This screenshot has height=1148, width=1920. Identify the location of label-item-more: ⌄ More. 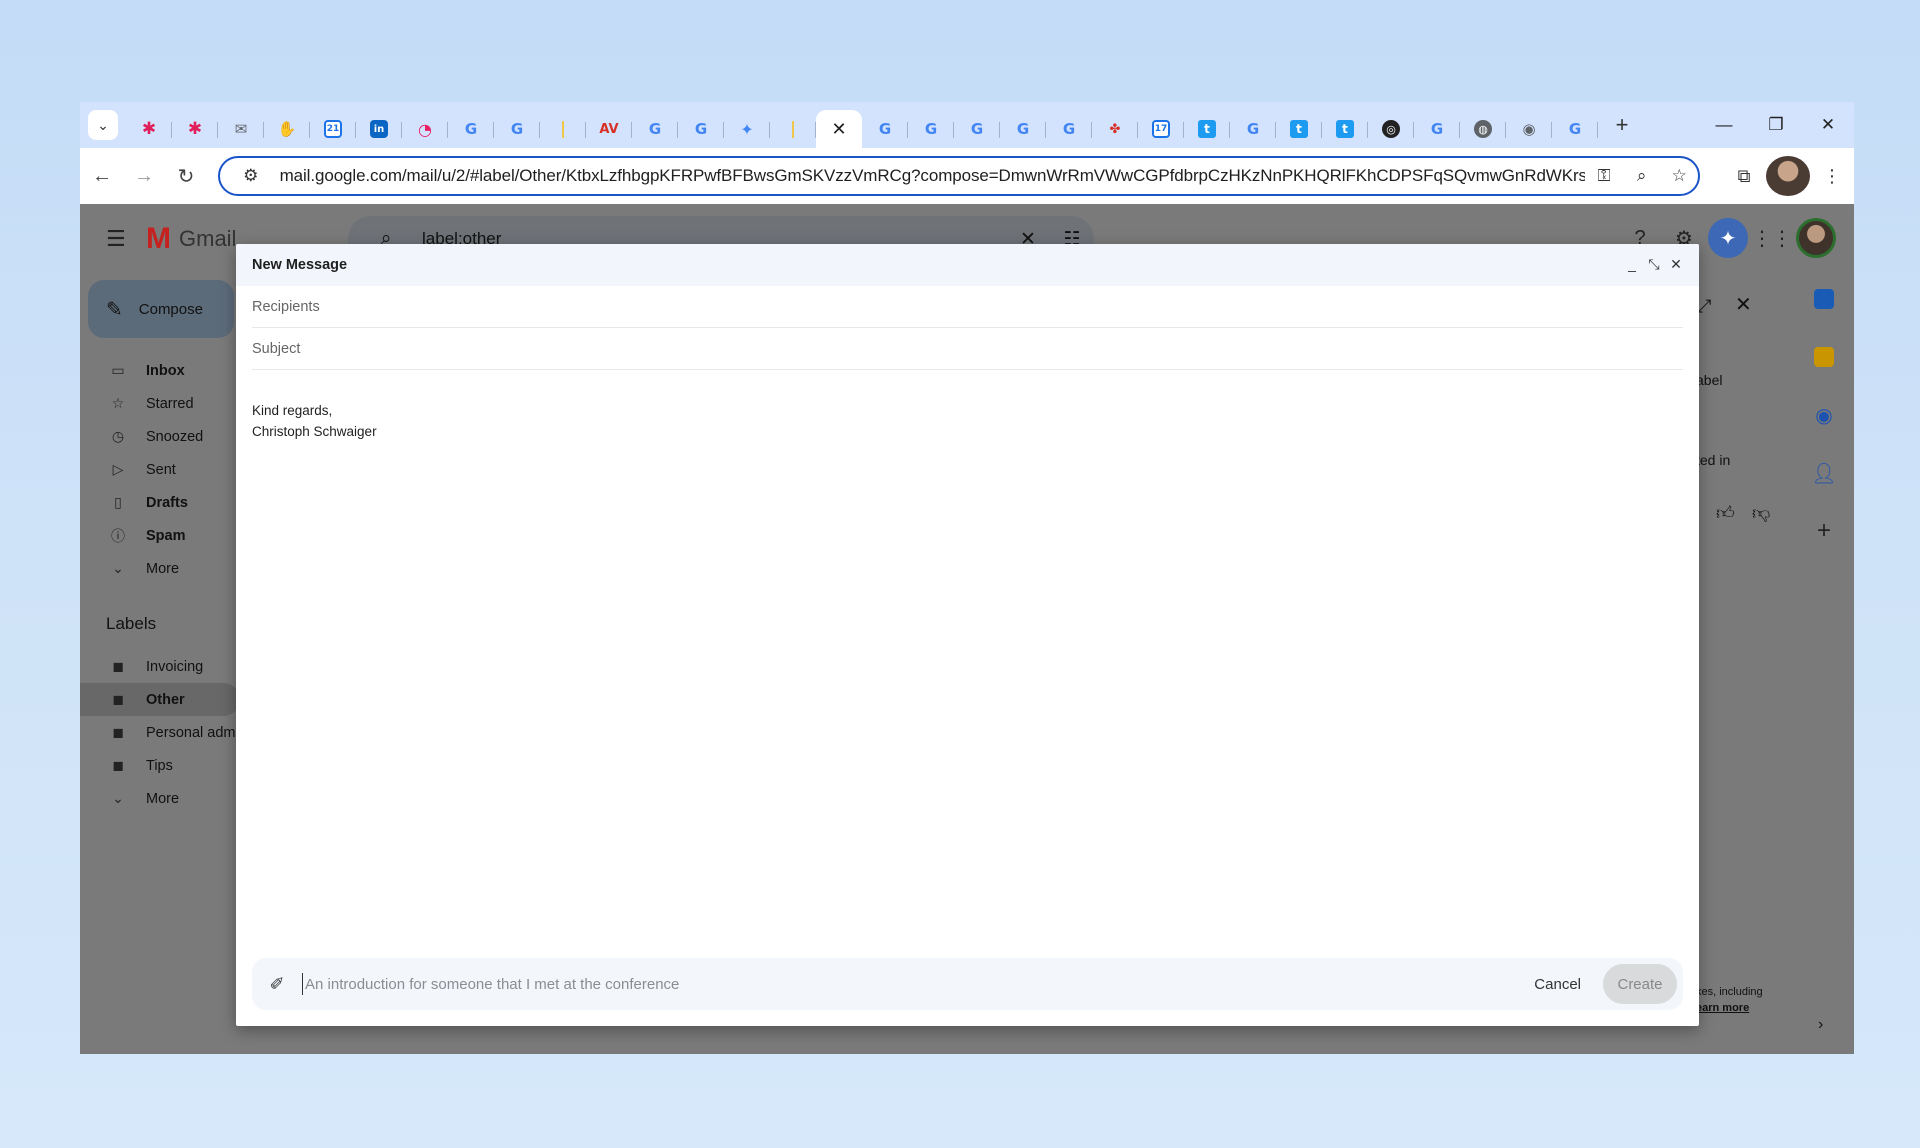
(160, 798).